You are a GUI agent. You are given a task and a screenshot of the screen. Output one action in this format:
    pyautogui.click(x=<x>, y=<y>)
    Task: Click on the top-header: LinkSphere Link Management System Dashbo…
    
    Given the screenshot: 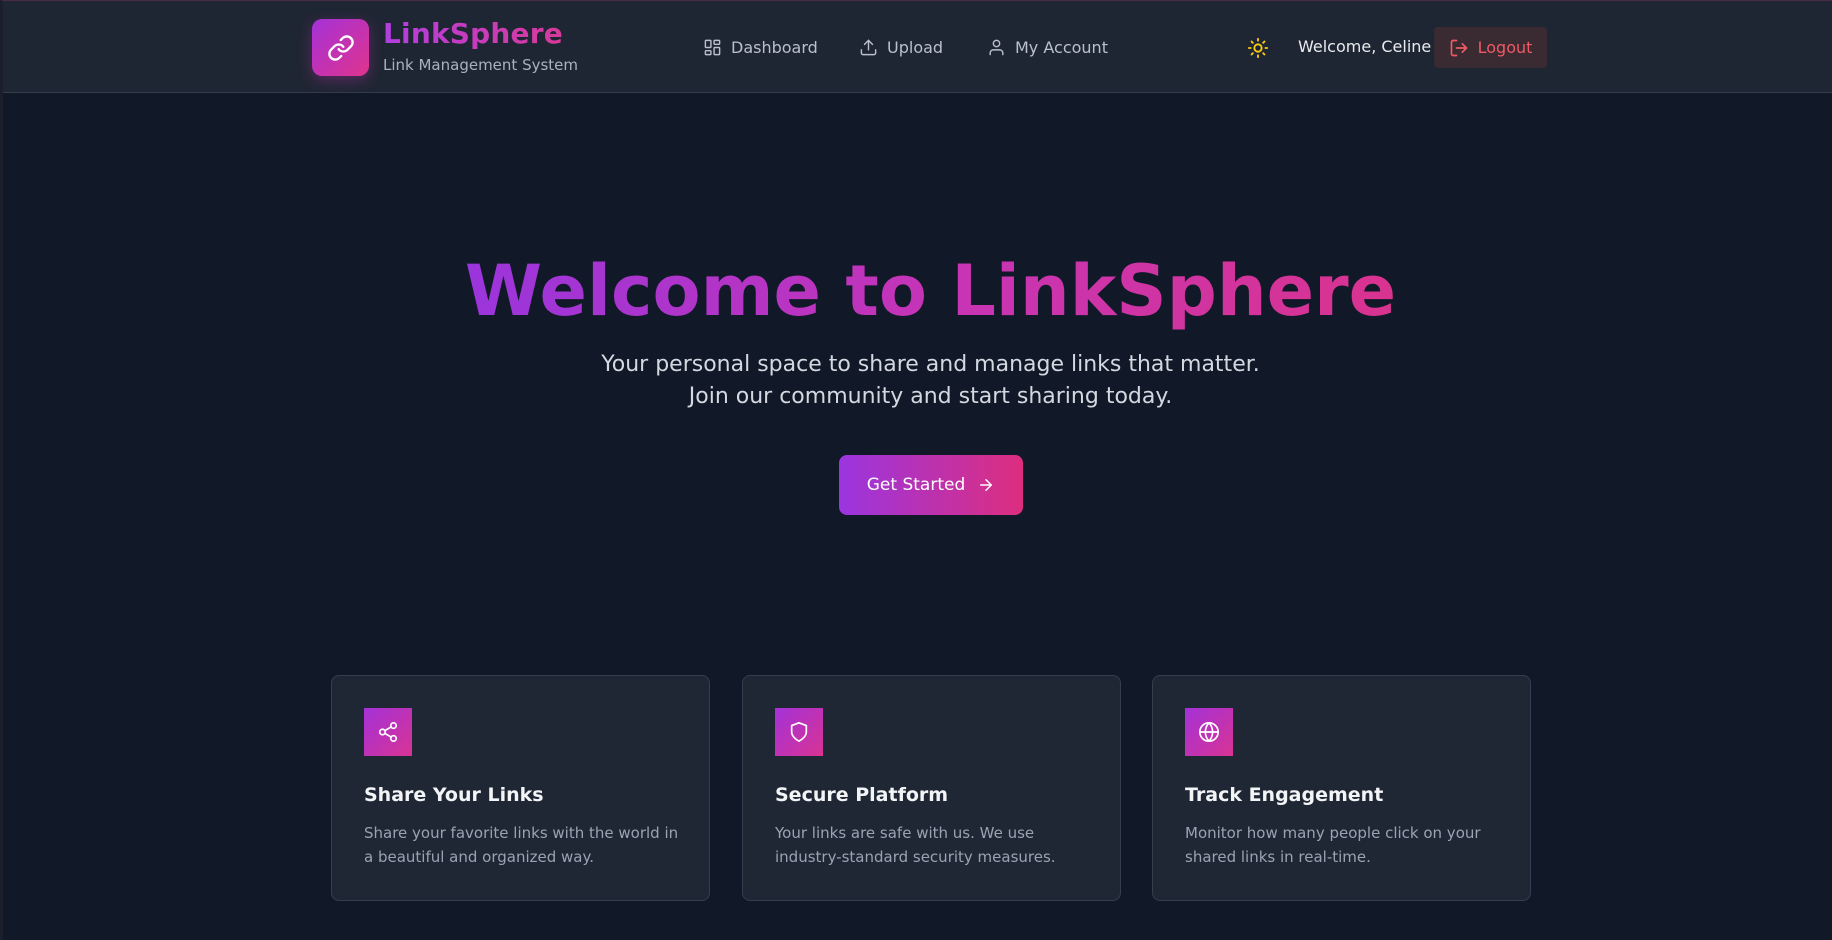 What is the action you would take?
    pyautogui.click(x=917, y=47)
    